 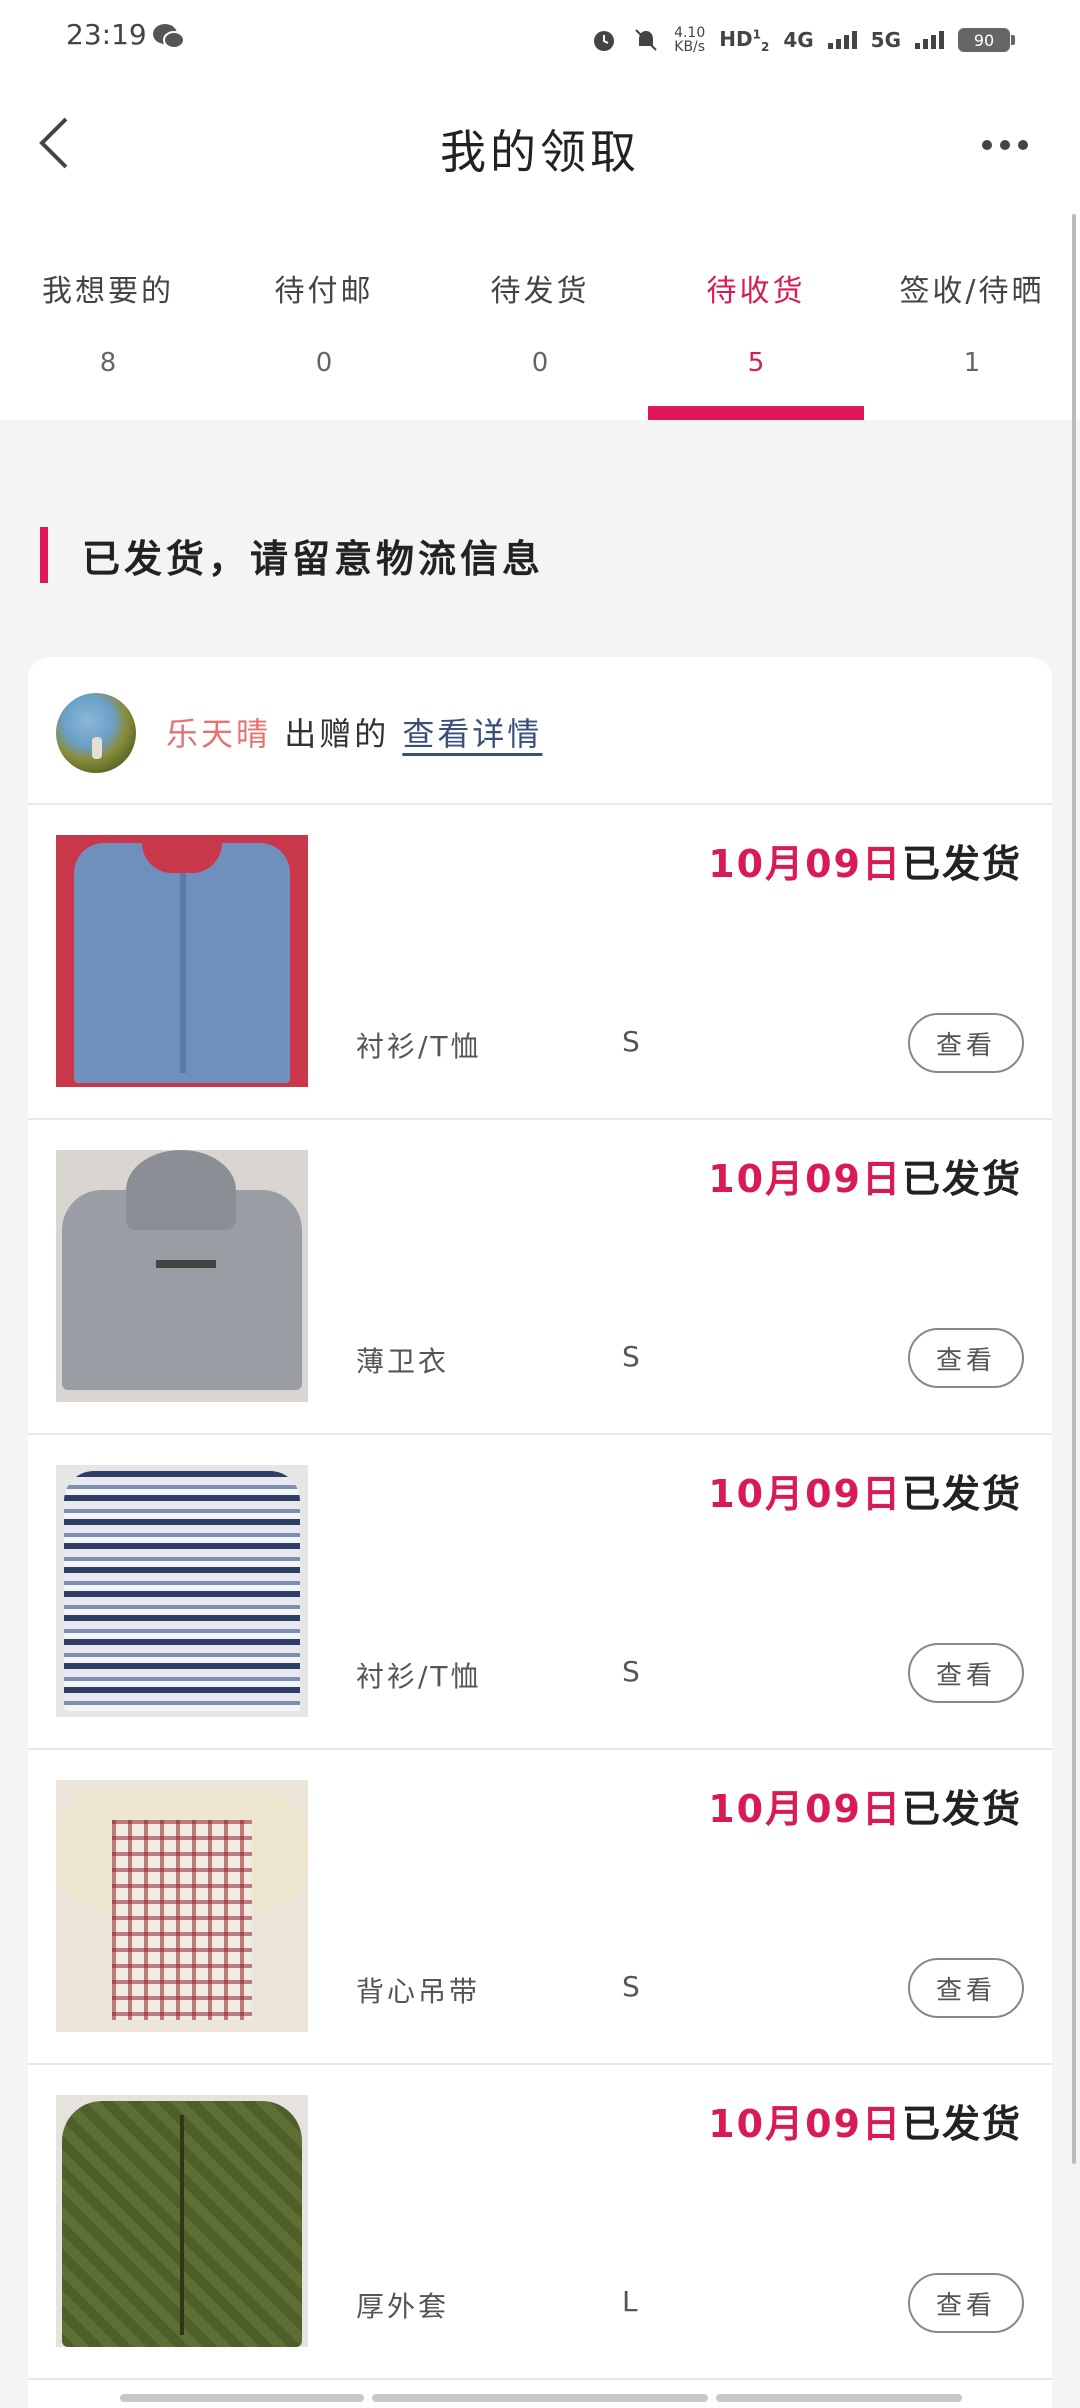 What do you see at coordinates (96, 733) in the screenshot?
I see `avatar` at bounding box center [96, 733].